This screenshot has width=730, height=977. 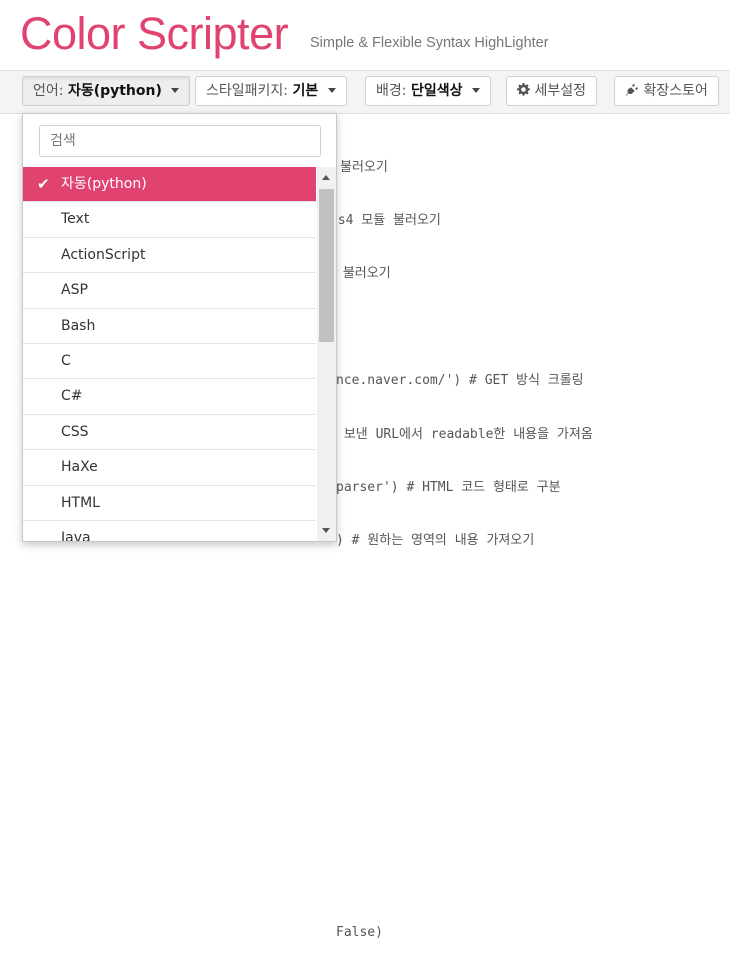 I want to click on extension-store-label: 확장스토어, so click(x=675, y=91).